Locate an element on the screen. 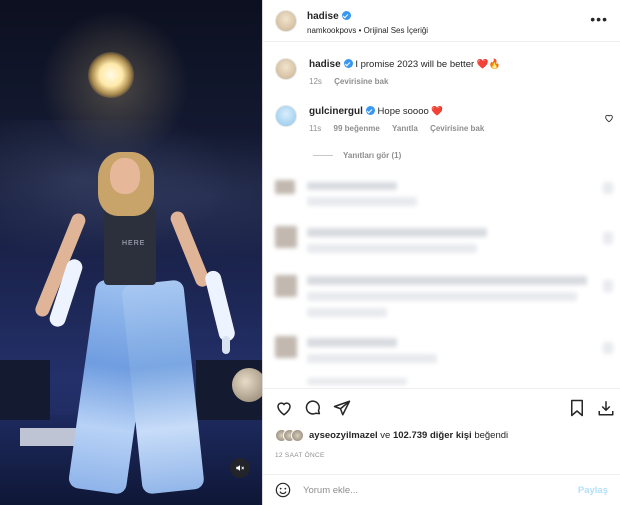  comment-input is located at coordinates (440, 490).